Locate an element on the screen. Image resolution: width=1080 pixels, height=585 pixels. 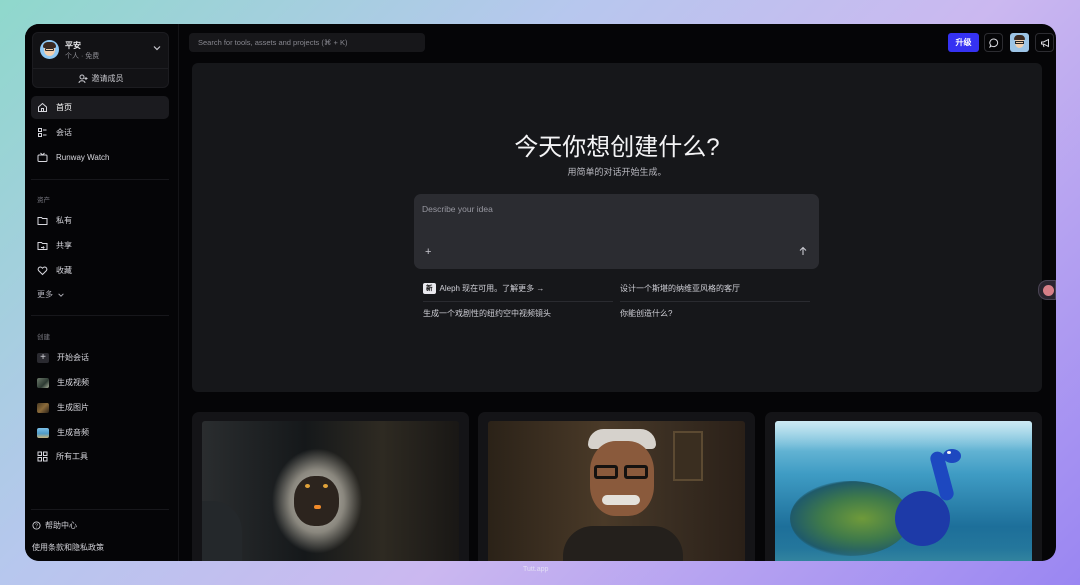
assets-section-label: 资产 is located at coordinates (43, 200).